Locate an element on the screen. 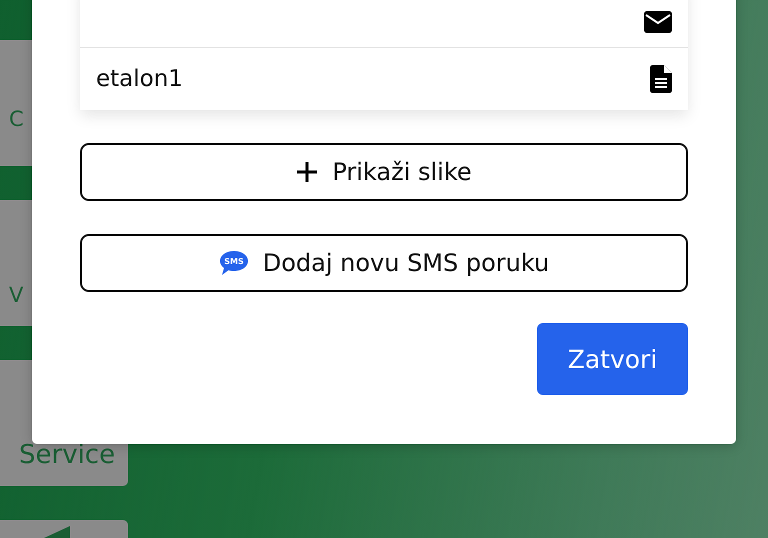 Image resolution: width=768 pixels, height=538 pixels. outline-button: Prikaži slike is located at coordinates (384, 172).